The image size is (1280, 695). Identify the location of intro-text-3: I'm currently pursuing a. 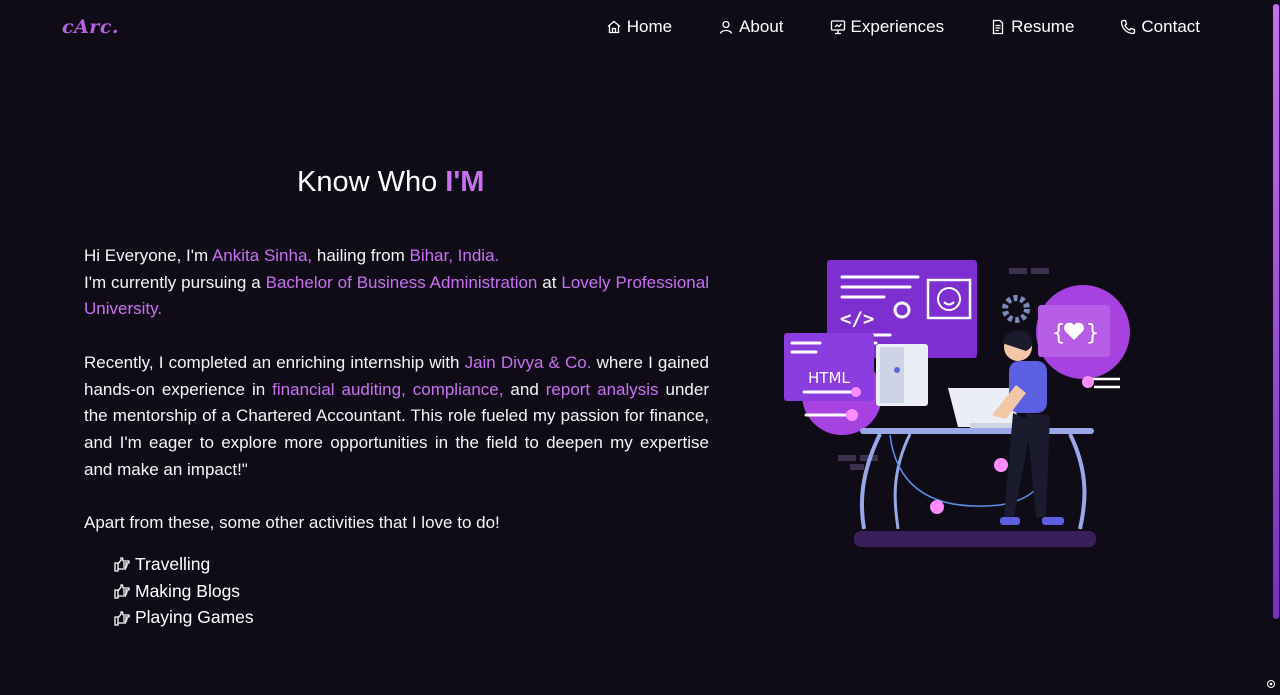
(175, 282).